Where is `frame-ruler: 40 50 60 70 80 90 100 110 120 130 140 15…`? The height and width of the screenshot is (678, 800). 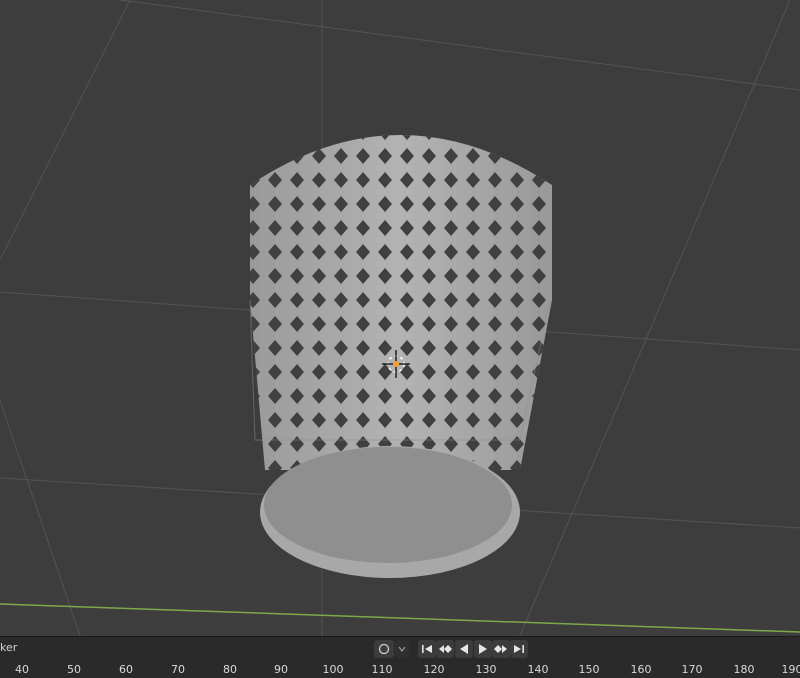
frame-ruler: 40 50 60 70 80 90 100 110 120 130 140 15… is located at coordinates (400, 669).